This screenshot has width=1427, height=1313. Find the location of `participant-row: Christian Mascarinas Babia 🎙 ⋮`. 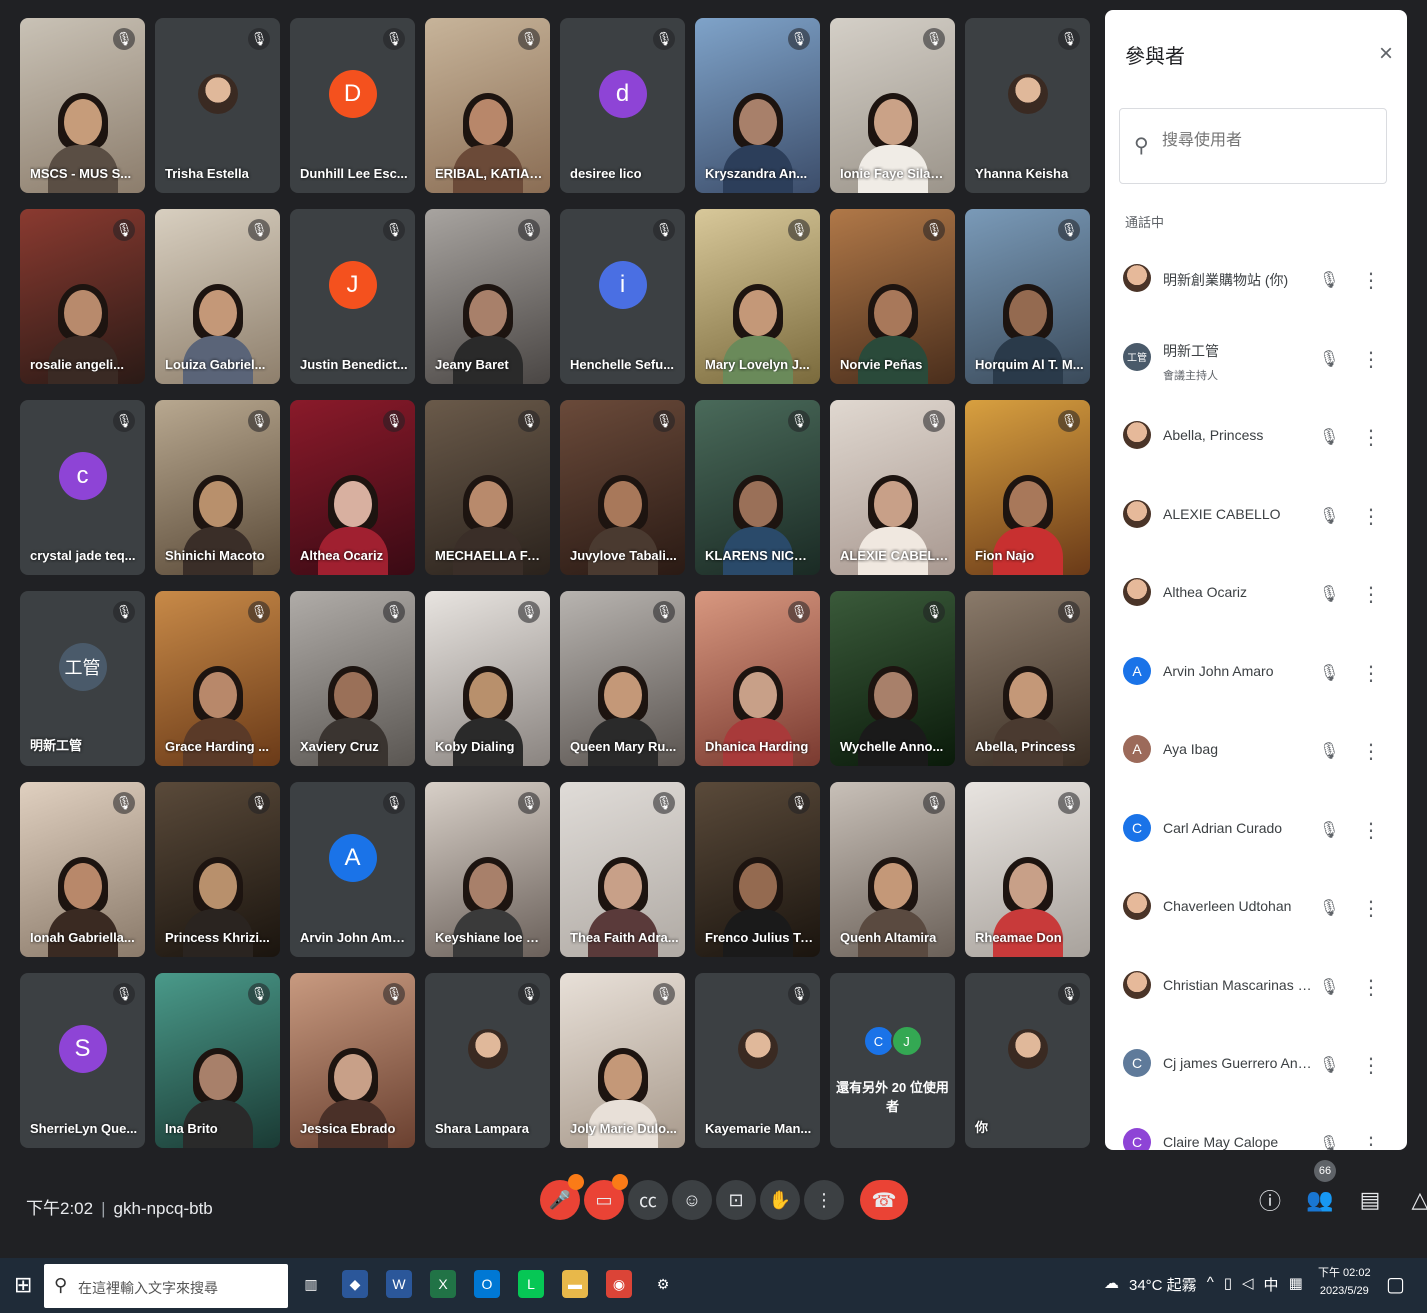

participant-row: Christian Mascarinas Babia 🎙 ⋮ is located at coordinates (1256, 992).